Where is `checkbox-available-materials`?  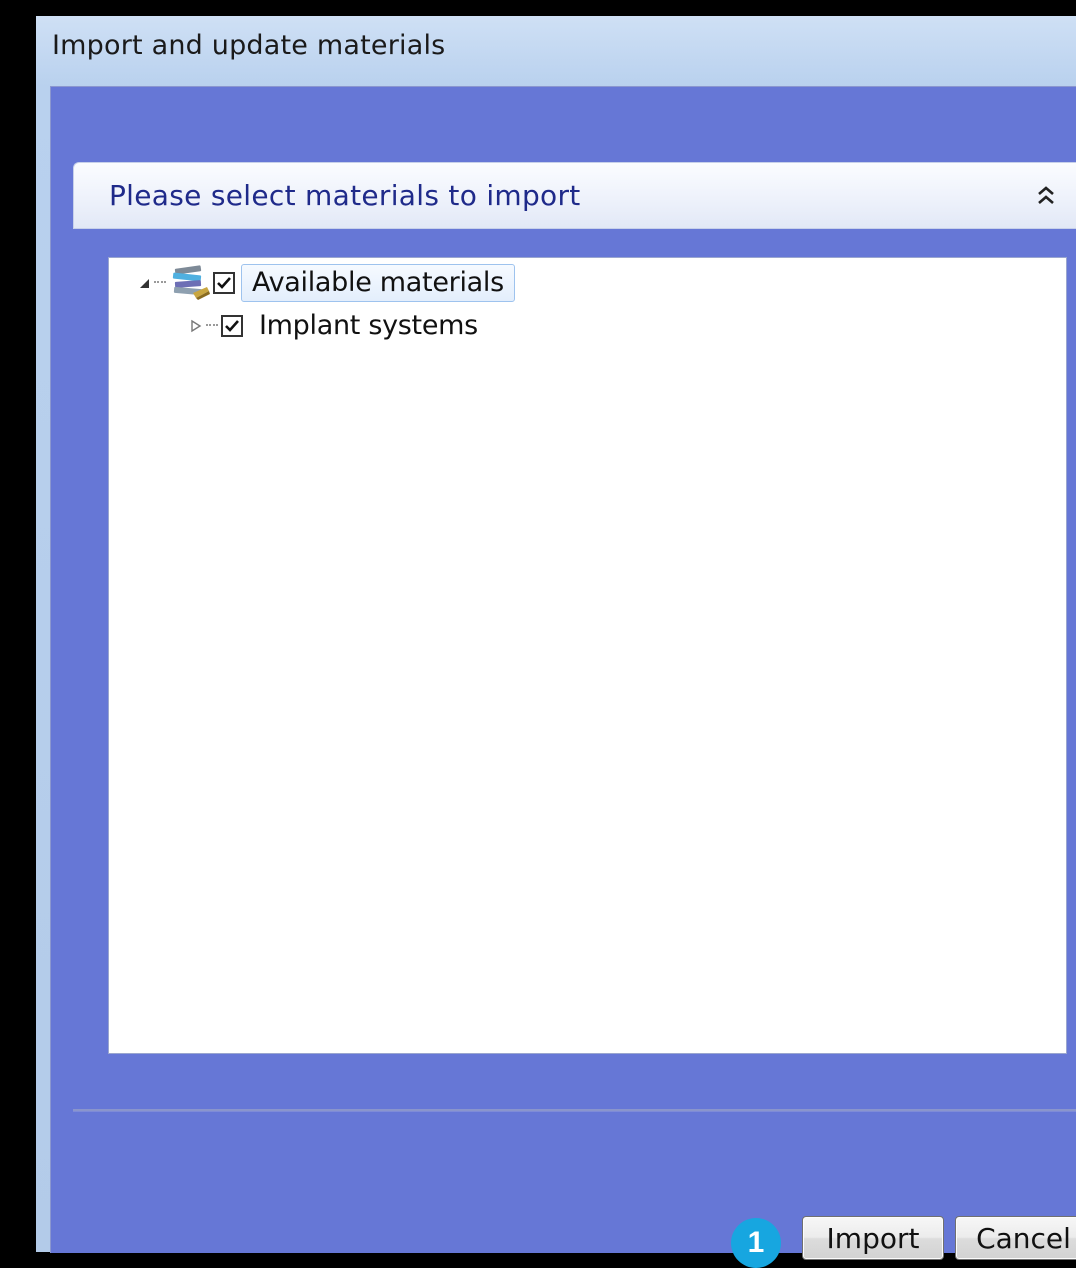 checkbox-available-materials is located at coordinates (224, 283).